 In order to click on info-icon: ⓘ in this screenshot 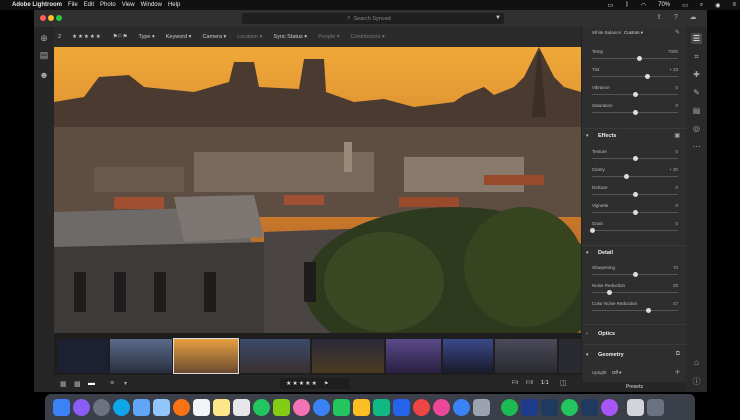, I will do `click(696, 381)`.